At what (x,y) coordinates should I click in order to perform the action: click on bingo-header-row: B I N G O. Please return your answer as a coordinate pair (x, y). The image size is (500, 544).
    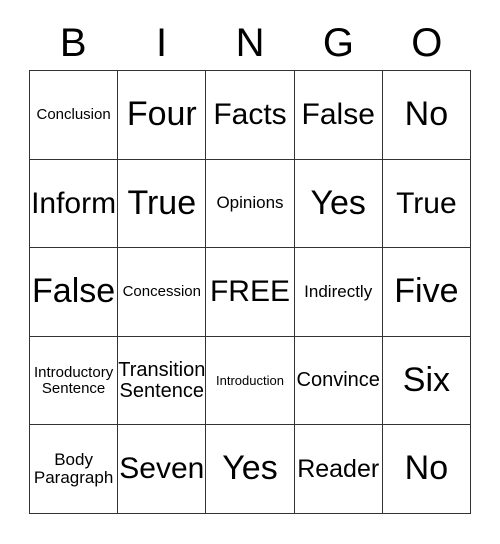
    Looking at the image, I should click on (250, 43).